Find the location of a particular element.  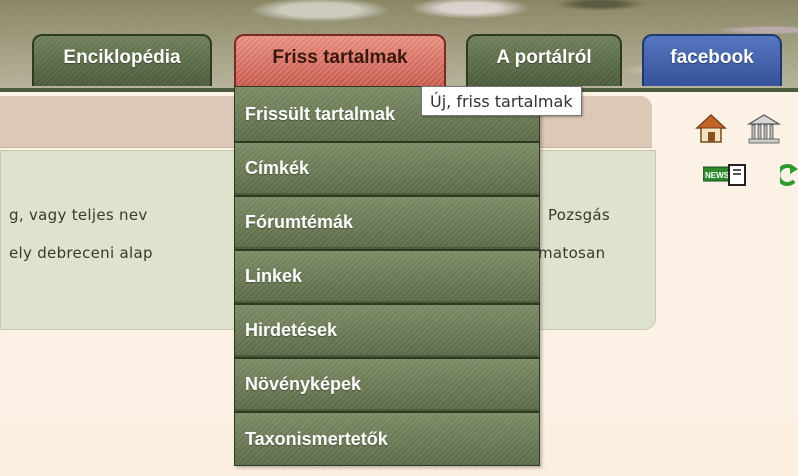

tab-facebook: facebook is located at coordinates (712, 60).